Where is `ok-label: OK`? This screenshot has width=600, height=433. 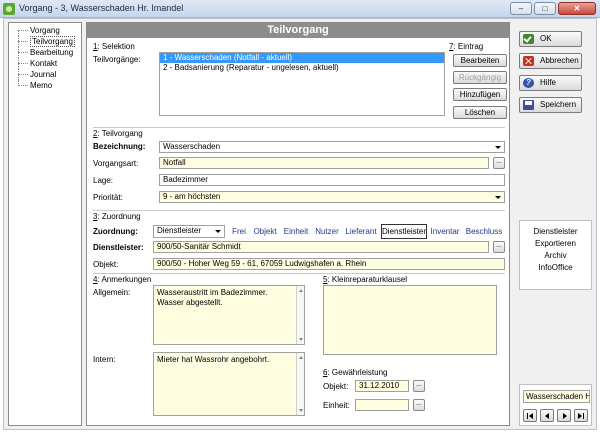 ok-label: OK is located at coordinates (546, 38).